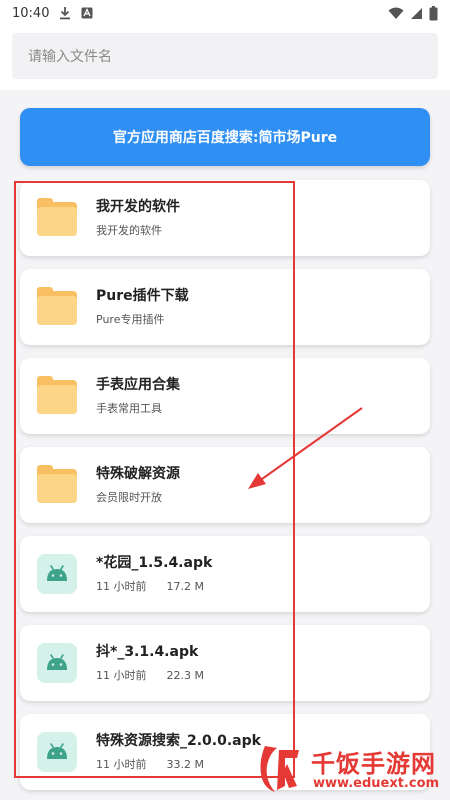 This screenshot has height=800, width=450. What do you see at coordinates (185, 586) in the screenshot?
I see `item-size: 17.2 M` at bounding box center [185, 586].